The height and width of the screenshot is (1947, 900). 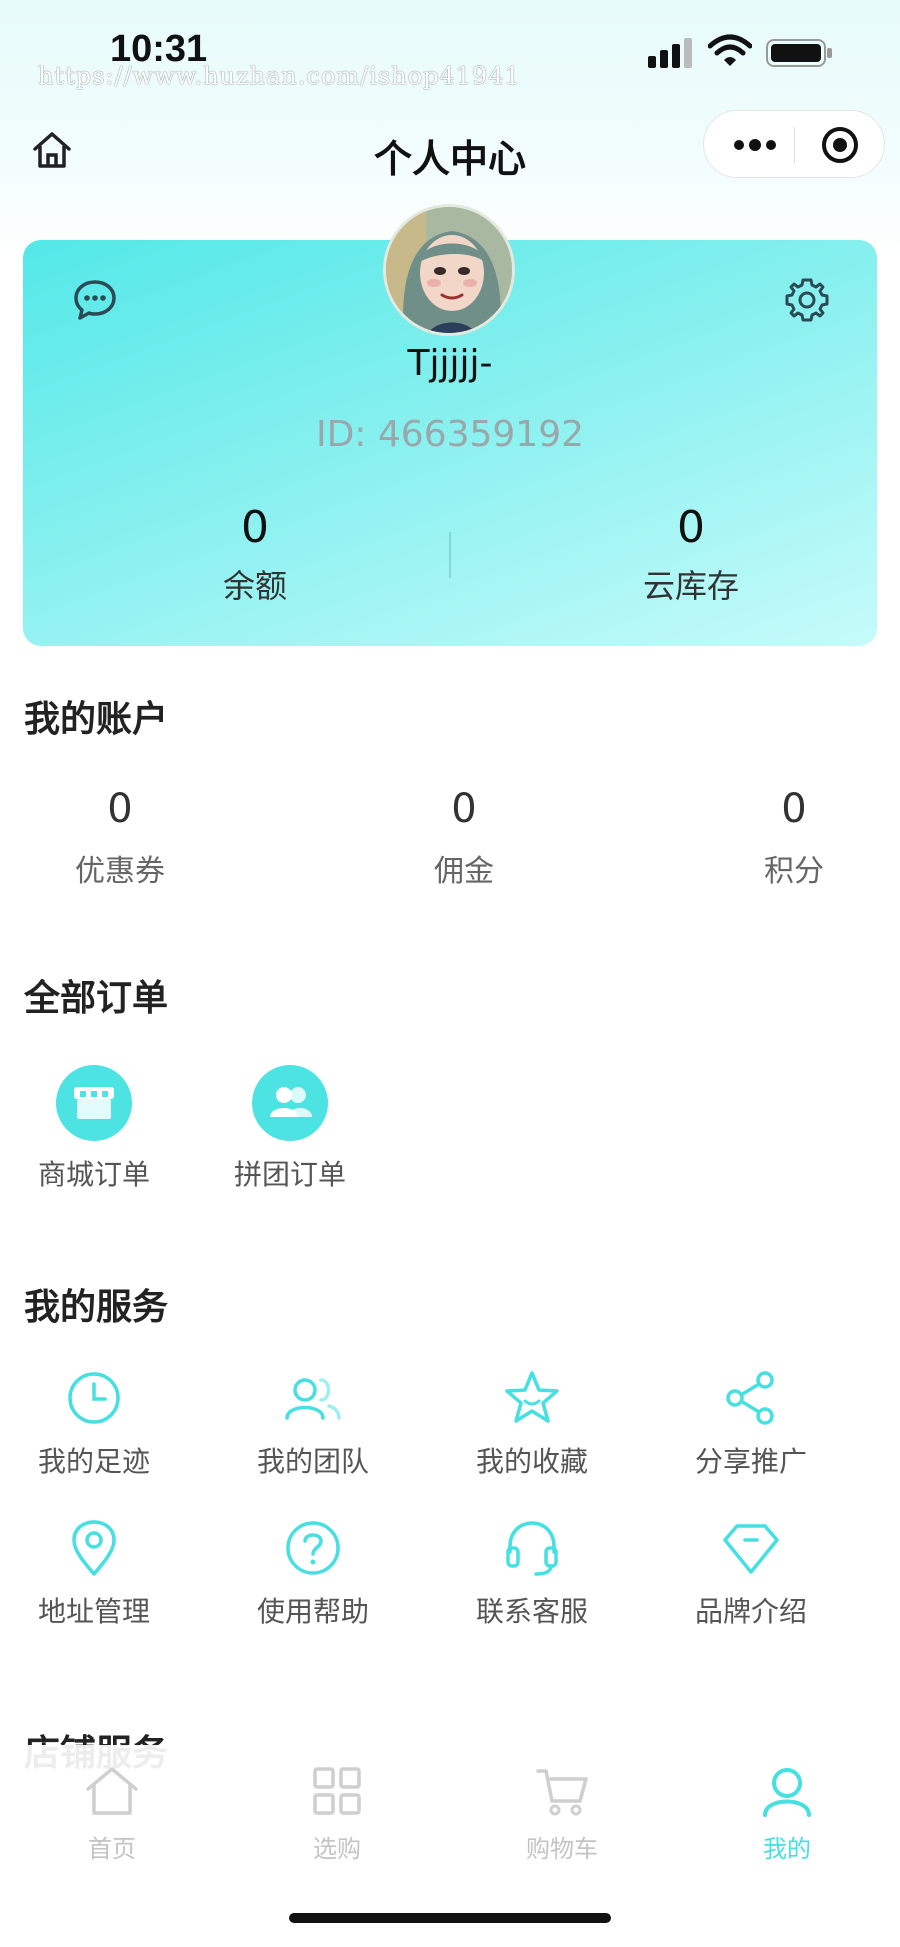 I want to click on team-icon, so click(x=313, y=1399).